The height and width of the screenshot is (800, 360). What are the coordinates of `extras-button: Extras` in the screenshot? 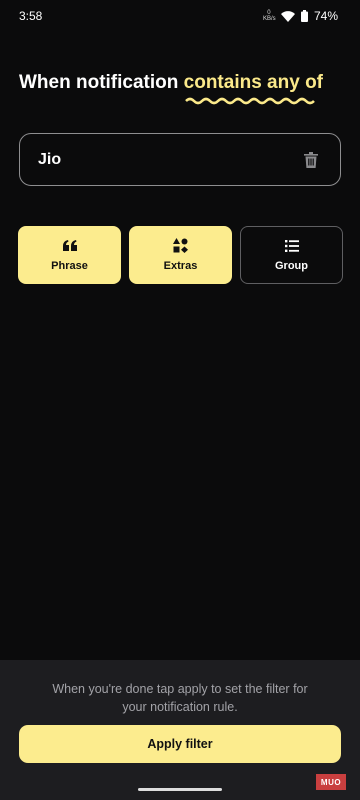 It's located at (180, 255).